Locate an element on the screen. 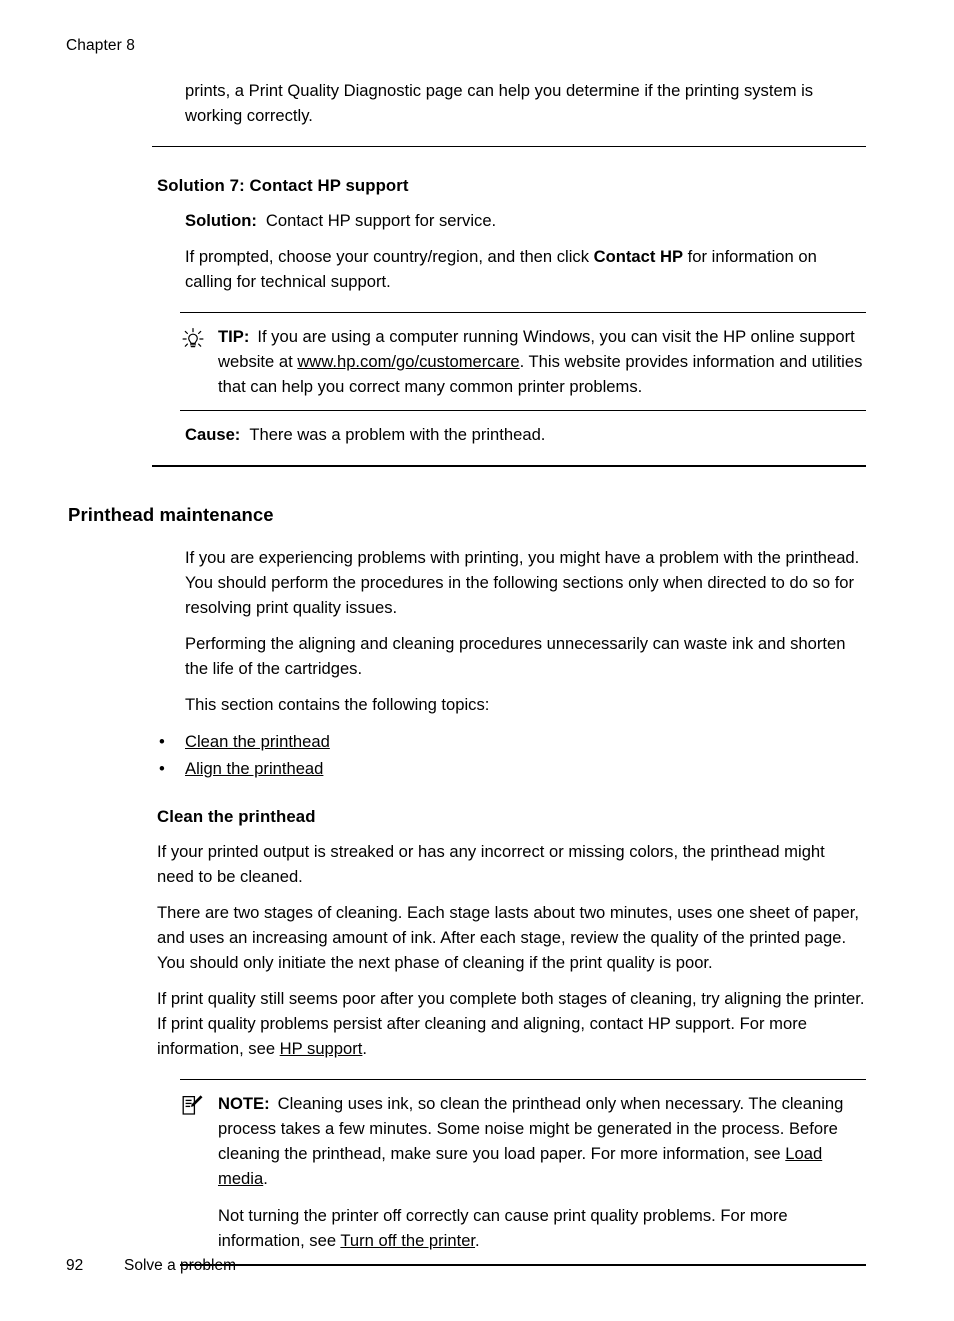 The image size is (954, 1321). list-item: • Align the printhead is located at coordinates (555, 768).